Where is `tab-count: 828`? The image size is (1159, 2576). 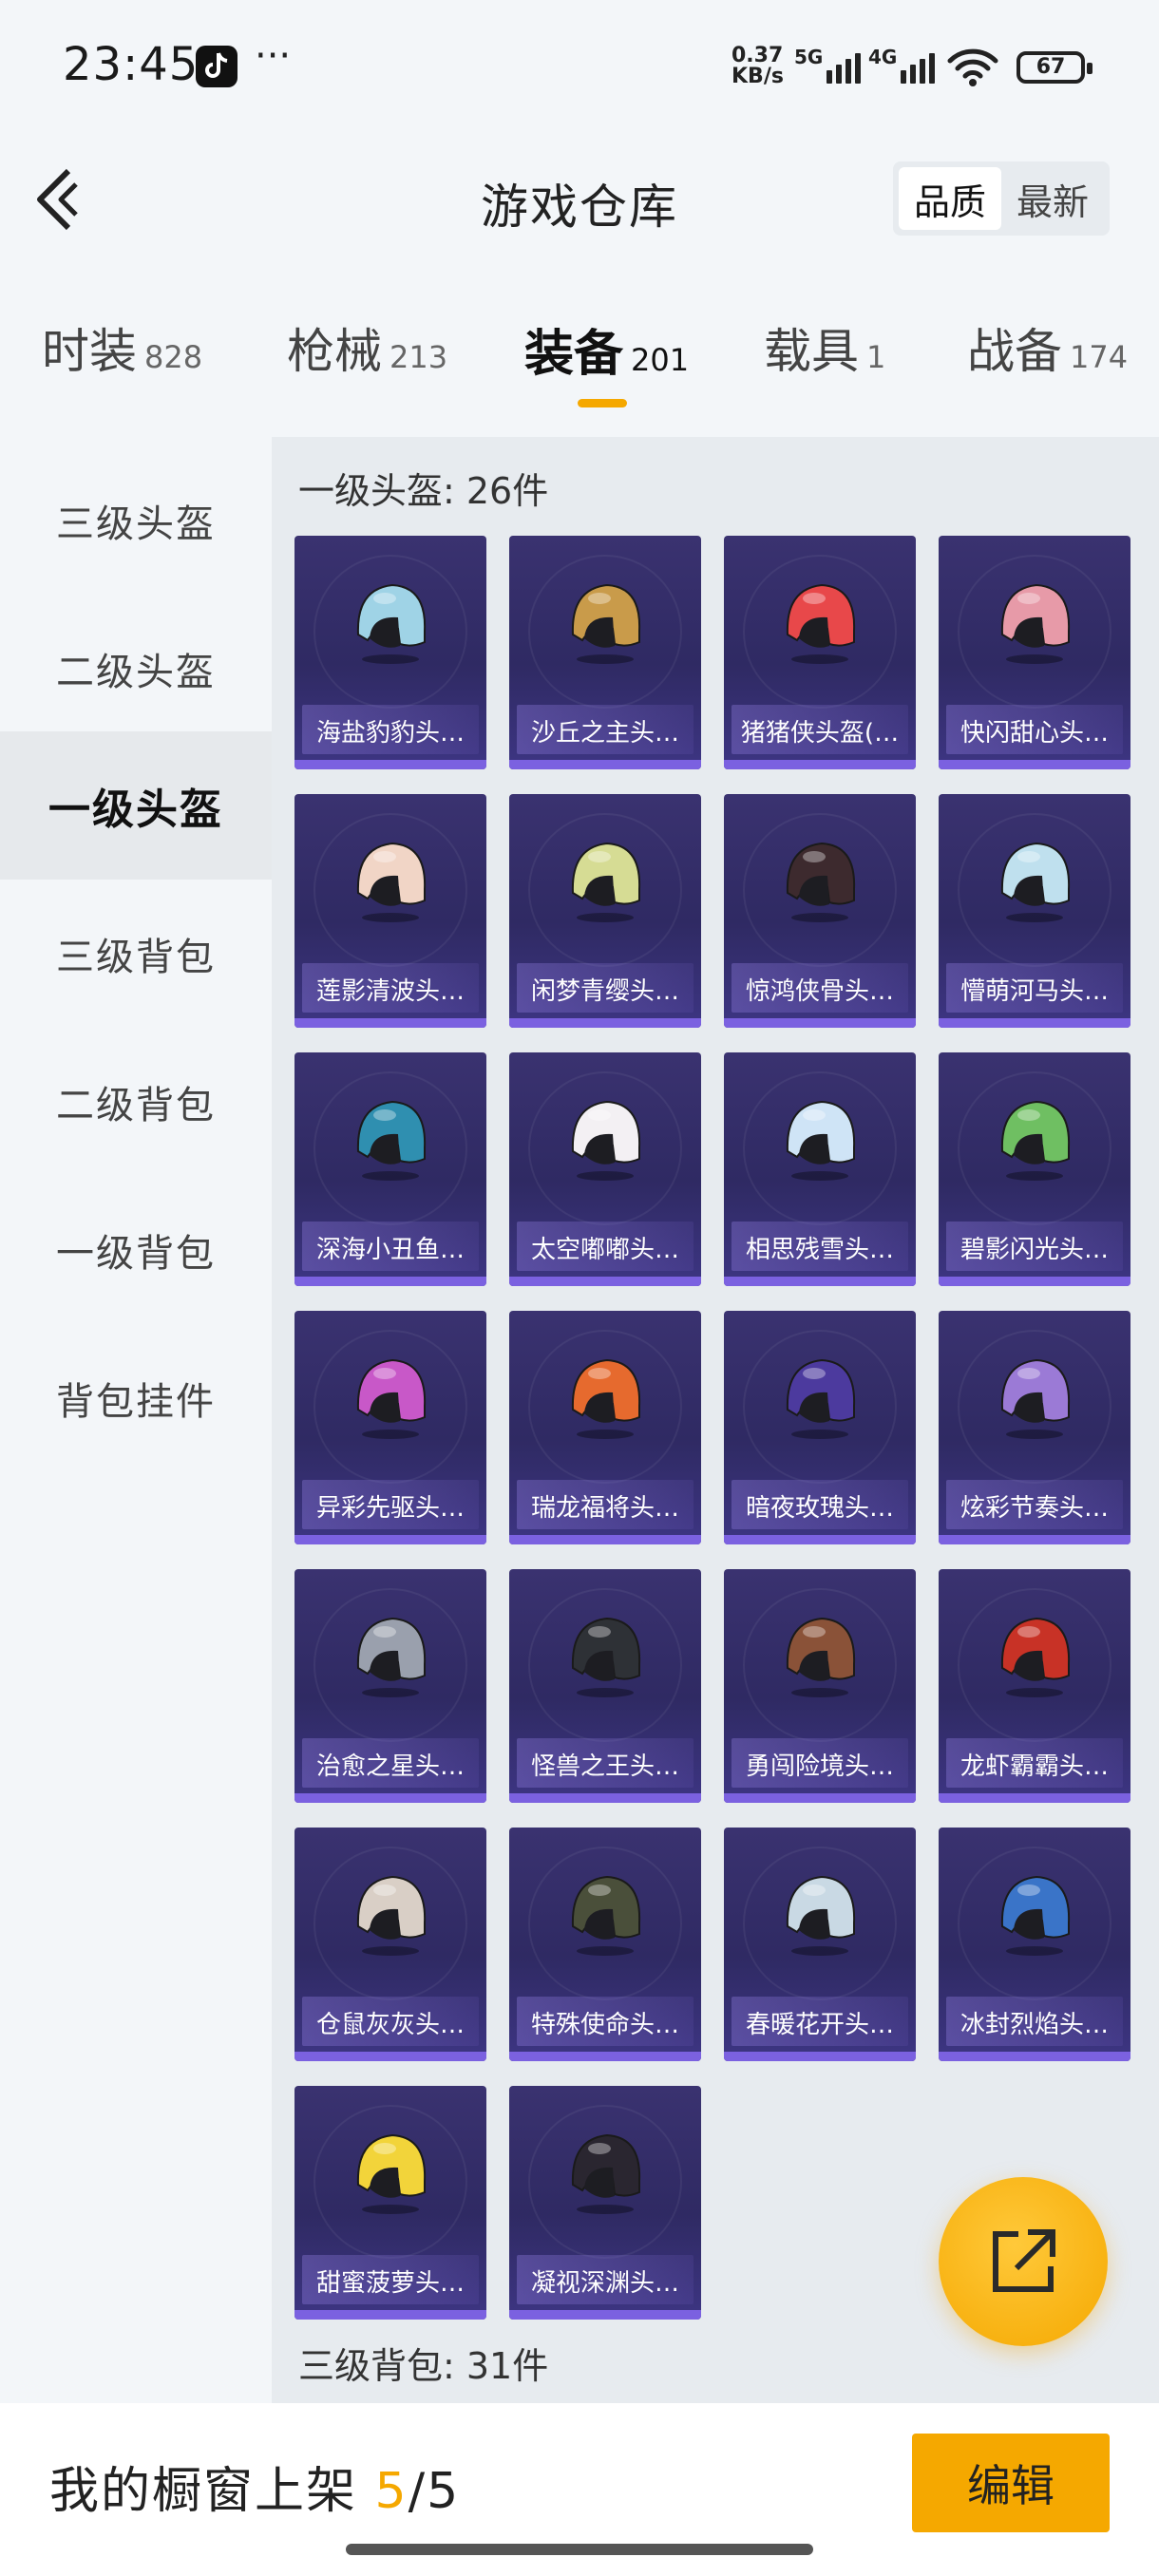 tab-count: 828 is located at coordinates (173, 357).